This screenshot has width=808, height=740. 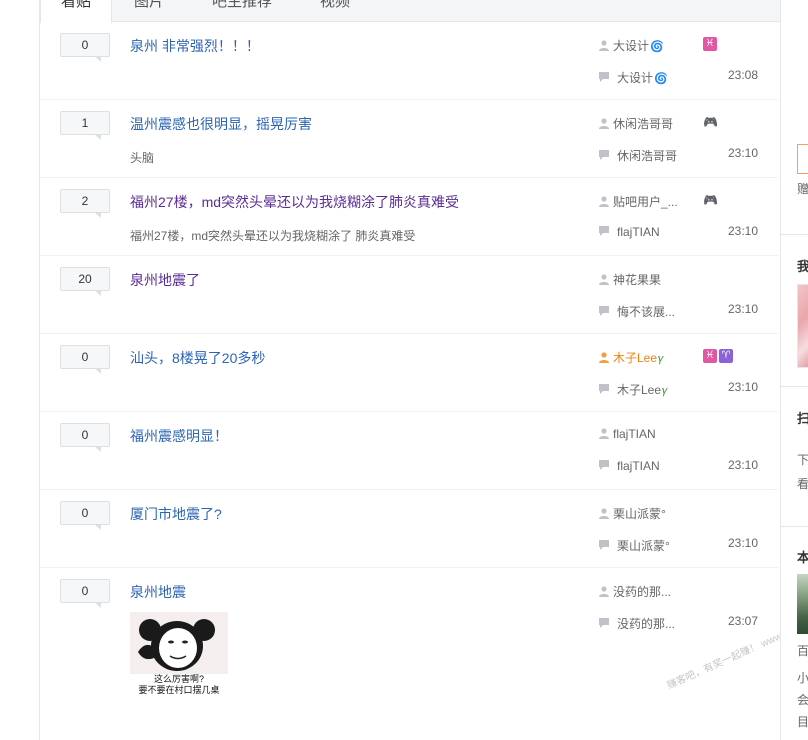 What do you see at coordinates (639, 514) in the screenshot?
I see `author-name: 栗山派蒙°` at bounding box center [639, 514].